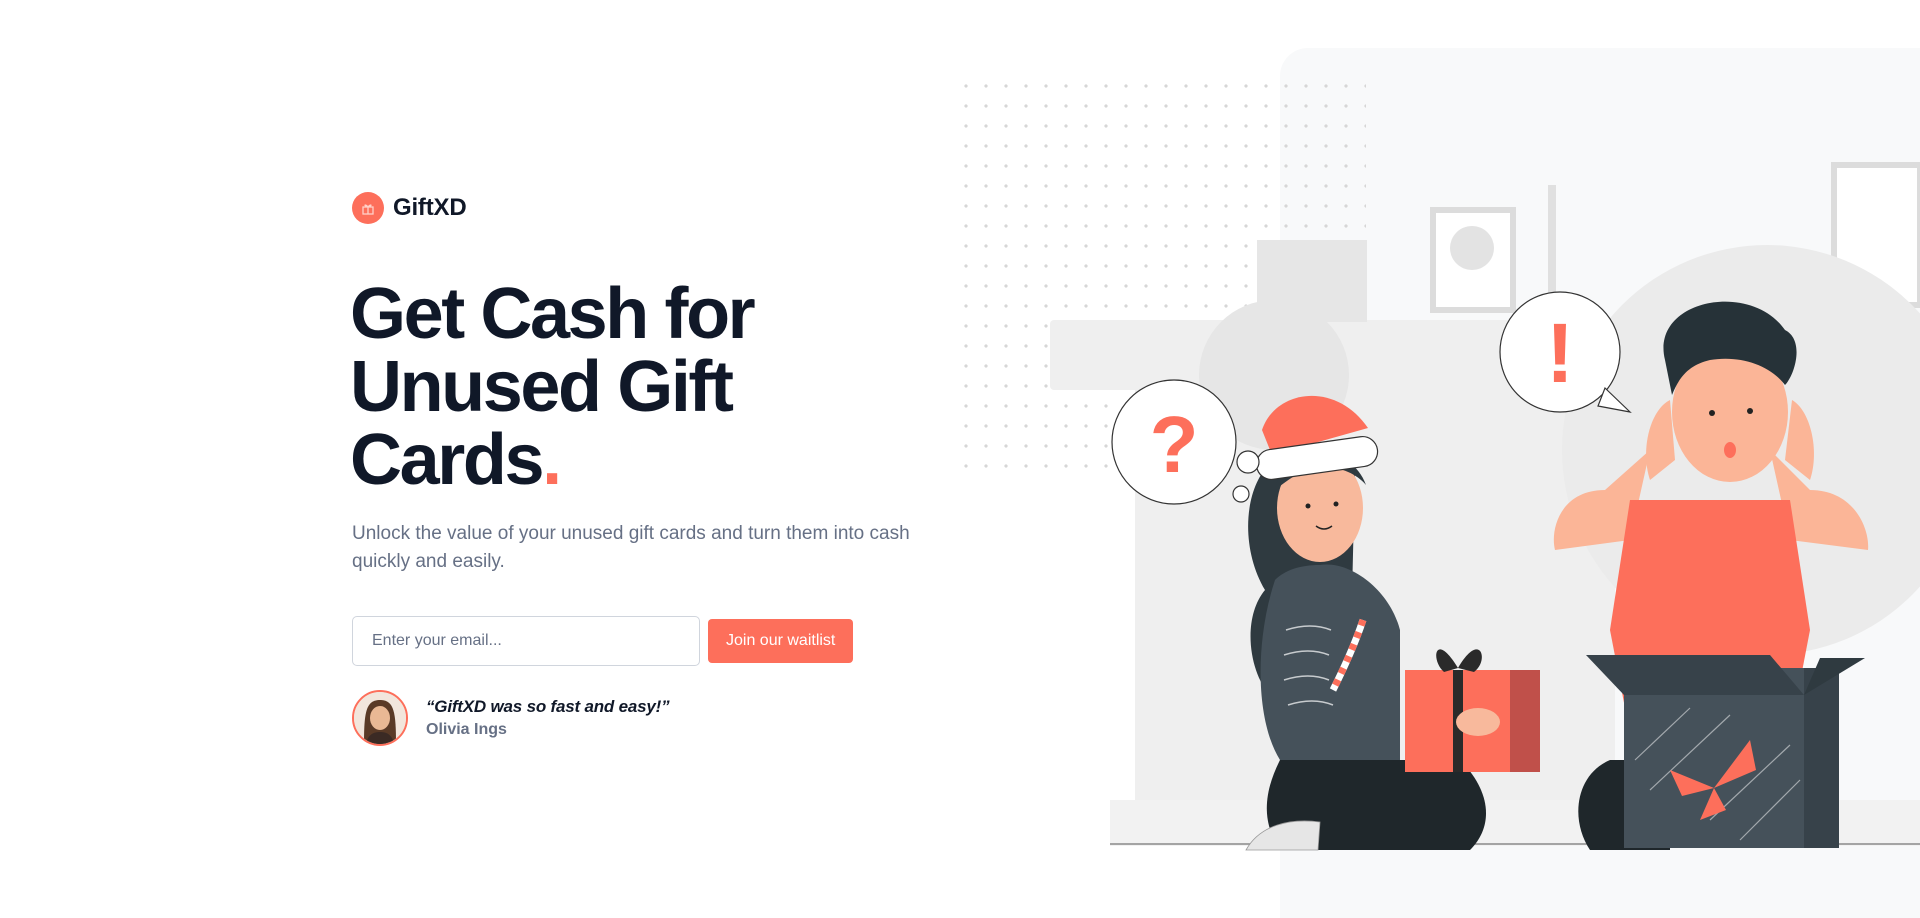 The height and width of the screenshot is (918, 1920). Describe the element at coordinates (781, 641) in the screenshot. I see `join-waitlist-button: Join our waitlist` at that location.